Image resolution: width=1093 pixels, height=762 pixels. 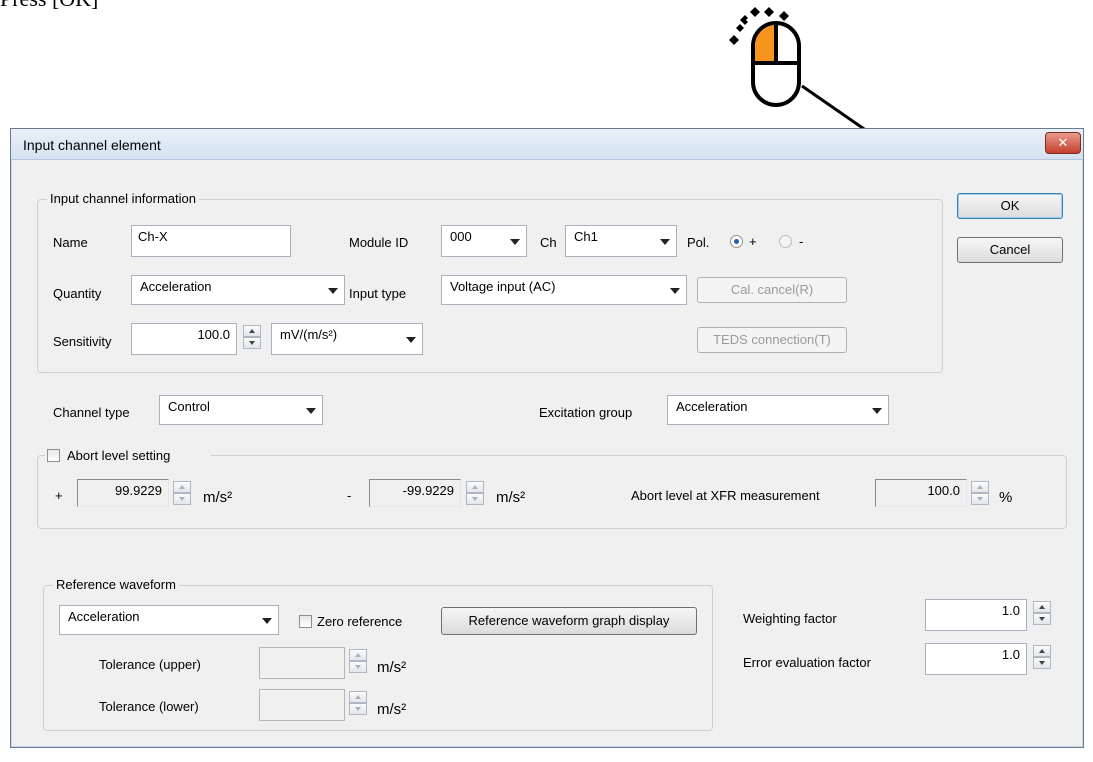 What do you see at coordinates (736, 241) in the screenshot?
I see `pol-plus-radio` at bounding box center [736, 241].